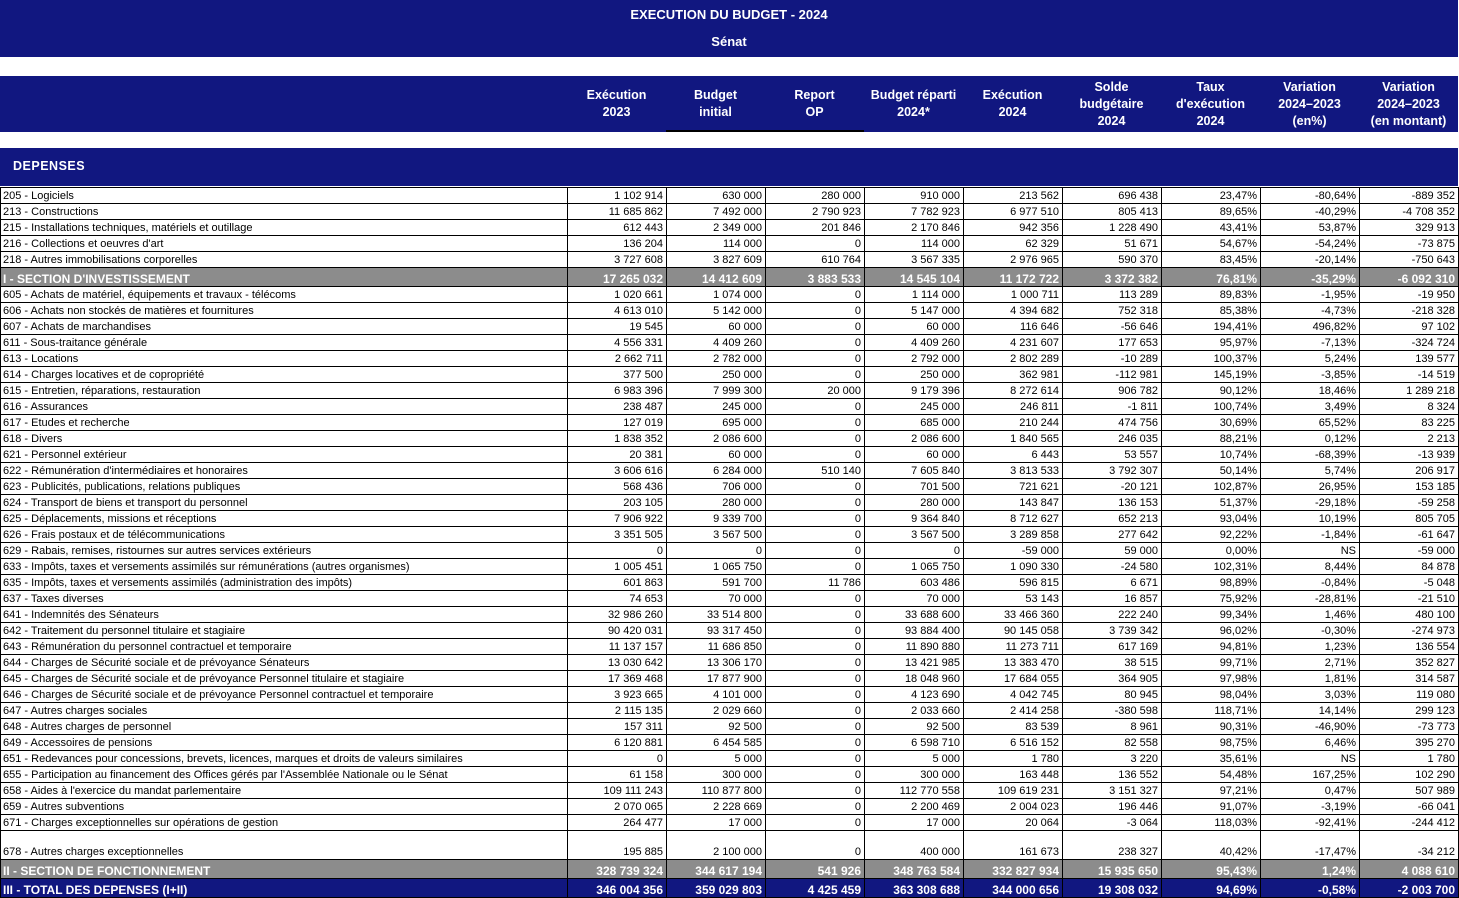  Describe the element at coordinates (1310, 454) in the screenshot. I see `value-cell: -68,39%` at that location.